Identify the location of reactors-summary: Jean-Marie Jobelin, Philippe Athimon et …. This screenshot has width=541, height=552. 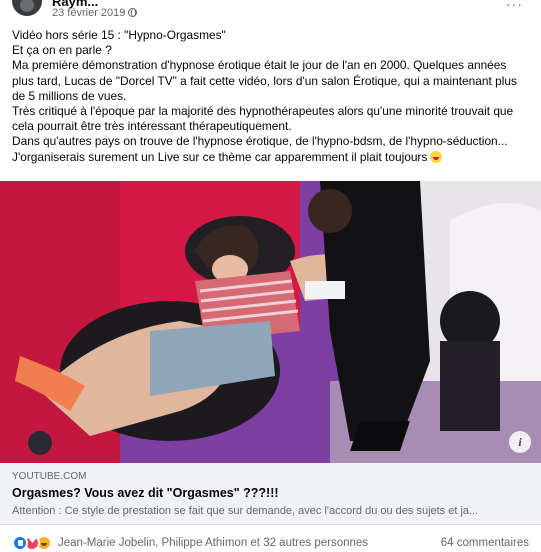
(213, 543).